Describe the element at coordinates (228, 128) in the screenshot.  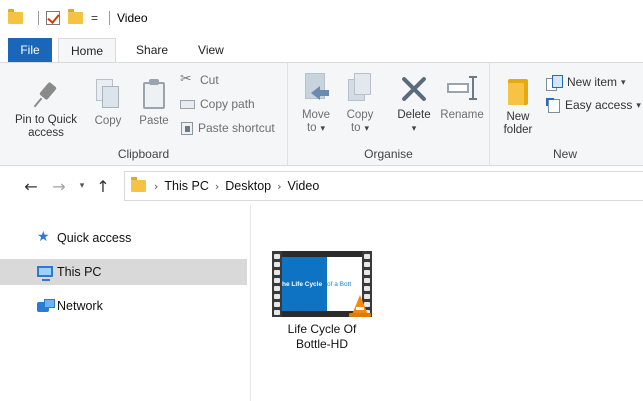
I see `paste-shortcut-button: Paste shortcut` at that location.